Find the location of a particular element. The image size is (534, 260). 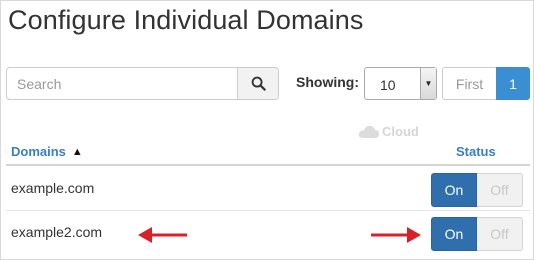

per-page-value: 10 is located at coordinates (388, 85).